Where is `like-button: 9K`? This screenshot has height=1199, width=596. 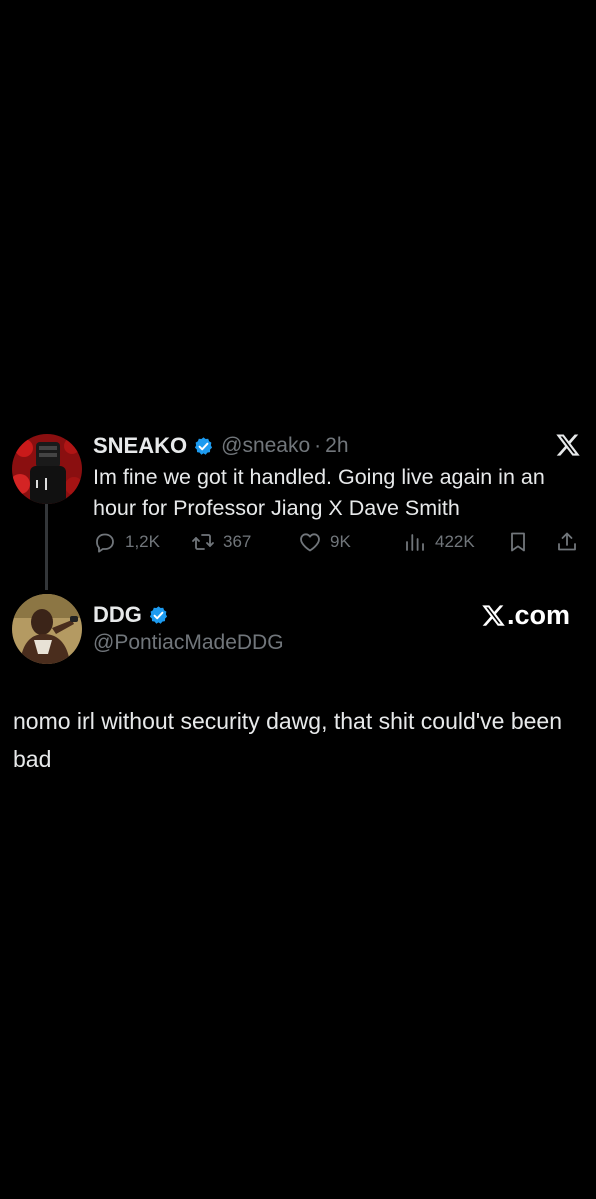
like-button: 9K is located at coordinates (324, 542).